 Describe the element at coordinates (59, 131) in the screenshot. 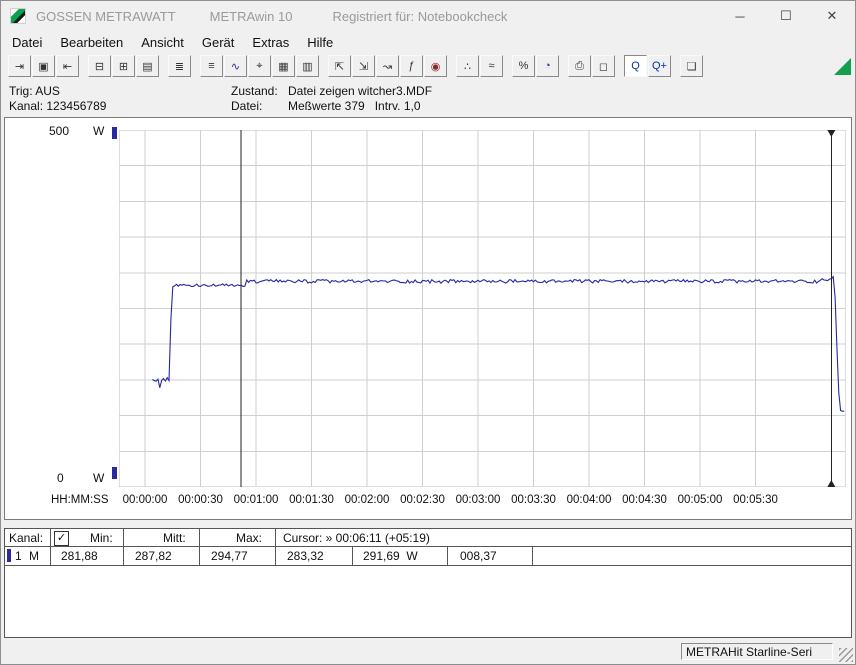

I see `y-max-label: 500` at that location.